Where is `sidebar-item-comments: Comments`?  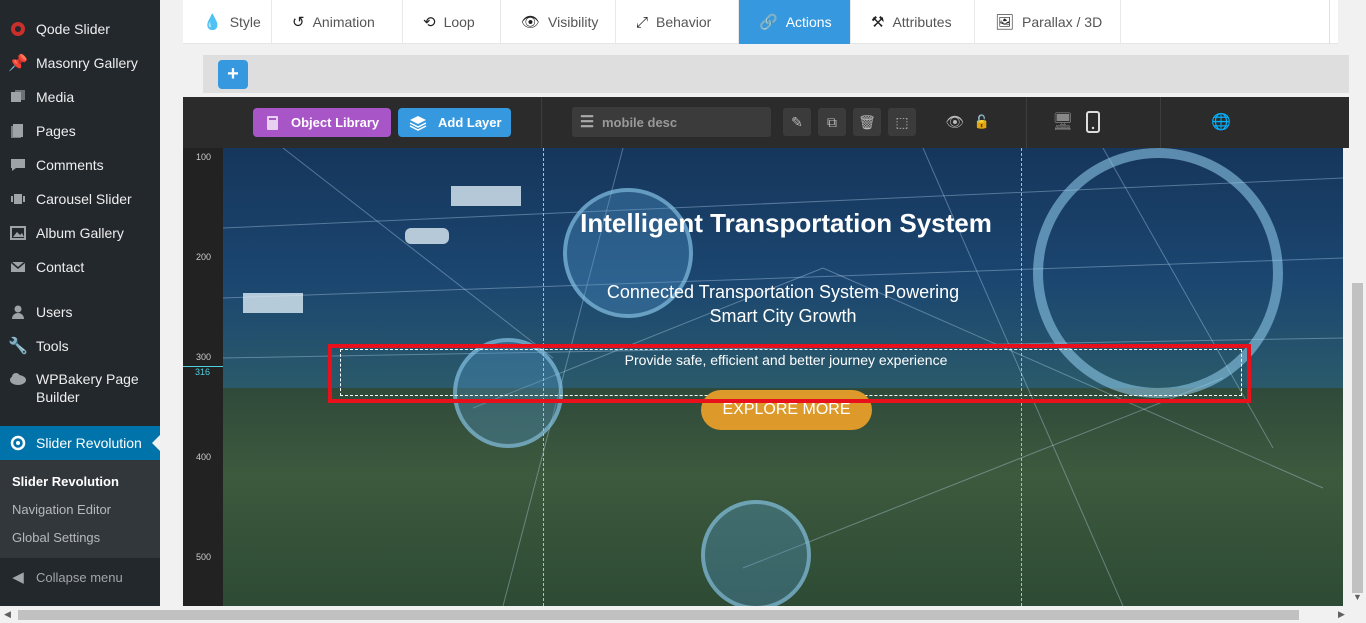 sidebar-item-comments: Comments is located at coordinates (80, 165).